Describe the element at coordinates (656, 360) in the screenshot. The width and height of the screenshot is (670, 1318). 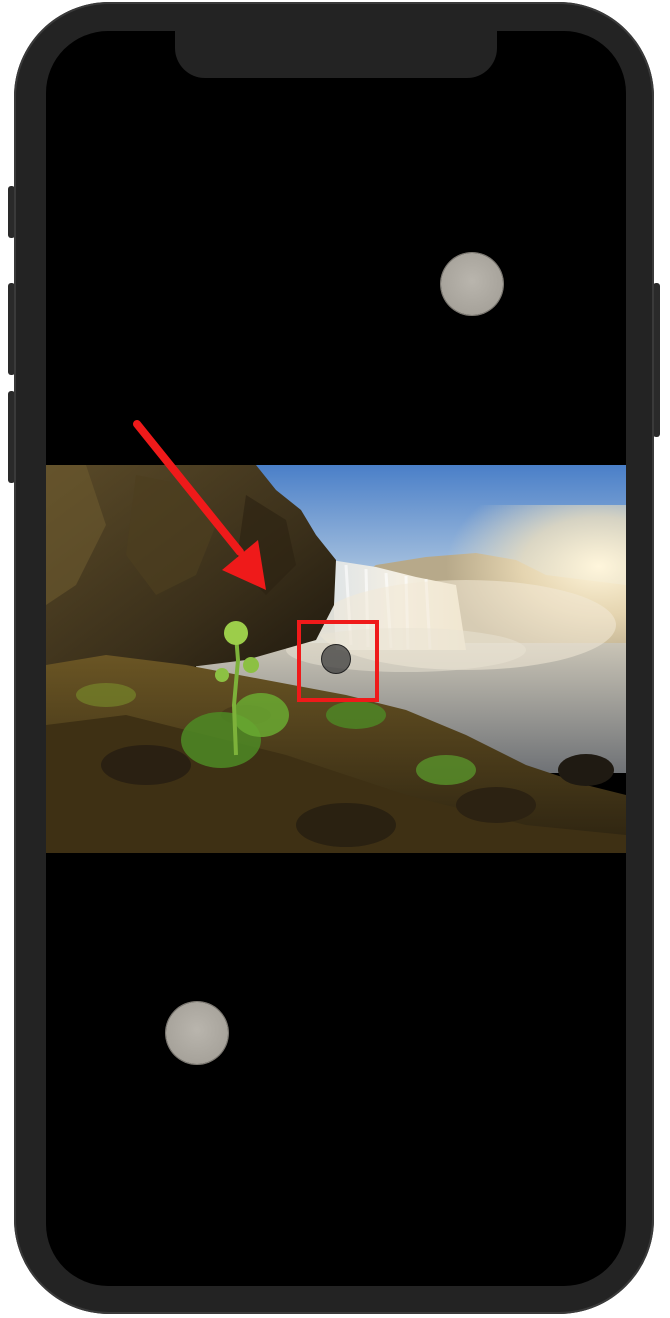
I see `power-button` at that location.